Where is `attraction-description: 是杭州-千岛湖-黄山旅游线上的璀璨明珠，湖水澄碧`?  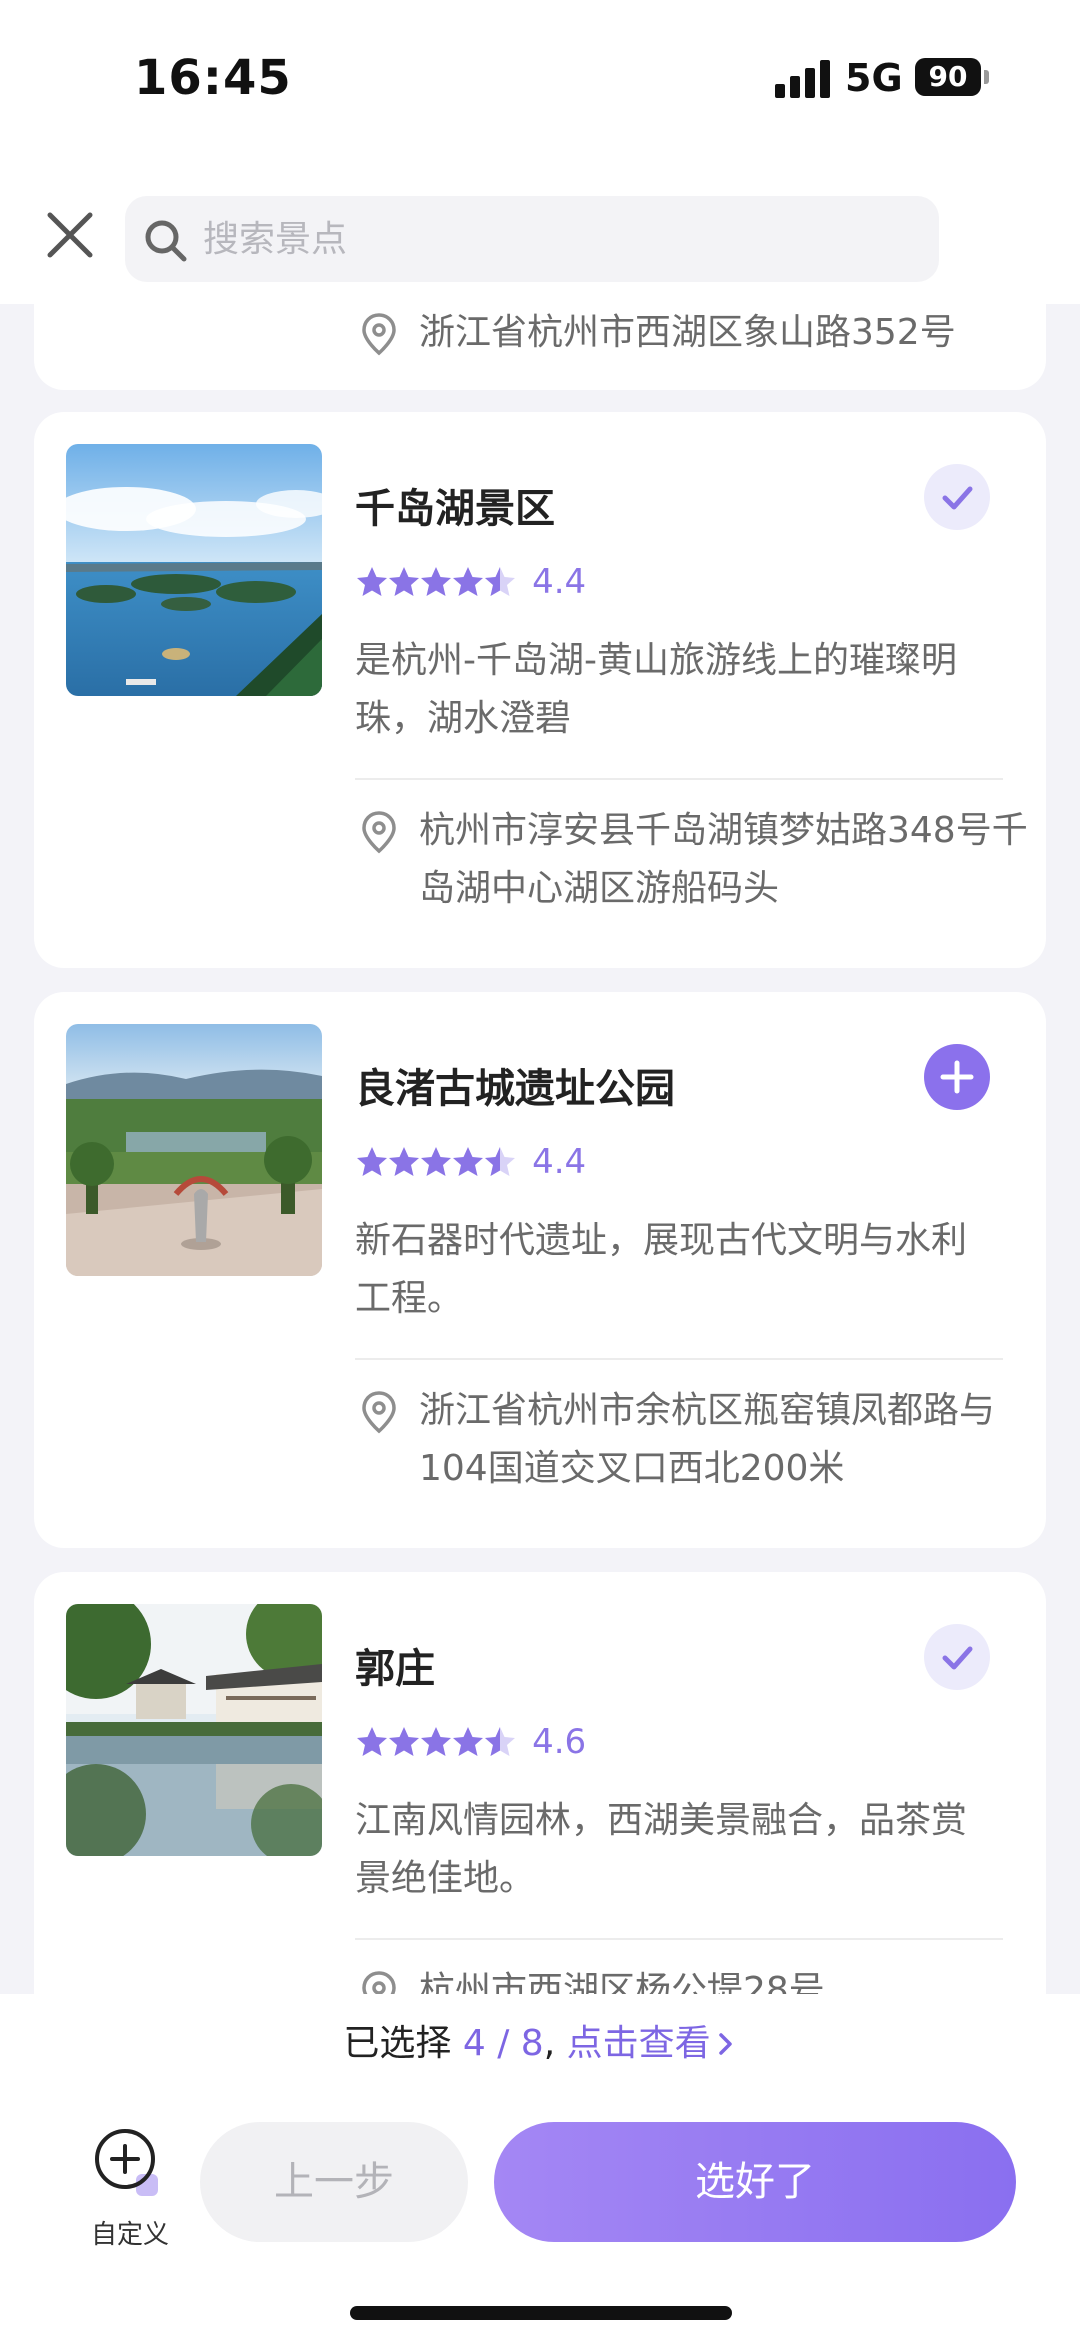
attraction-description: 是杭州-千岛湖-黄山旅游线上的璀璨明珠，湖水澄碧 is located at coordinates (656, 689).